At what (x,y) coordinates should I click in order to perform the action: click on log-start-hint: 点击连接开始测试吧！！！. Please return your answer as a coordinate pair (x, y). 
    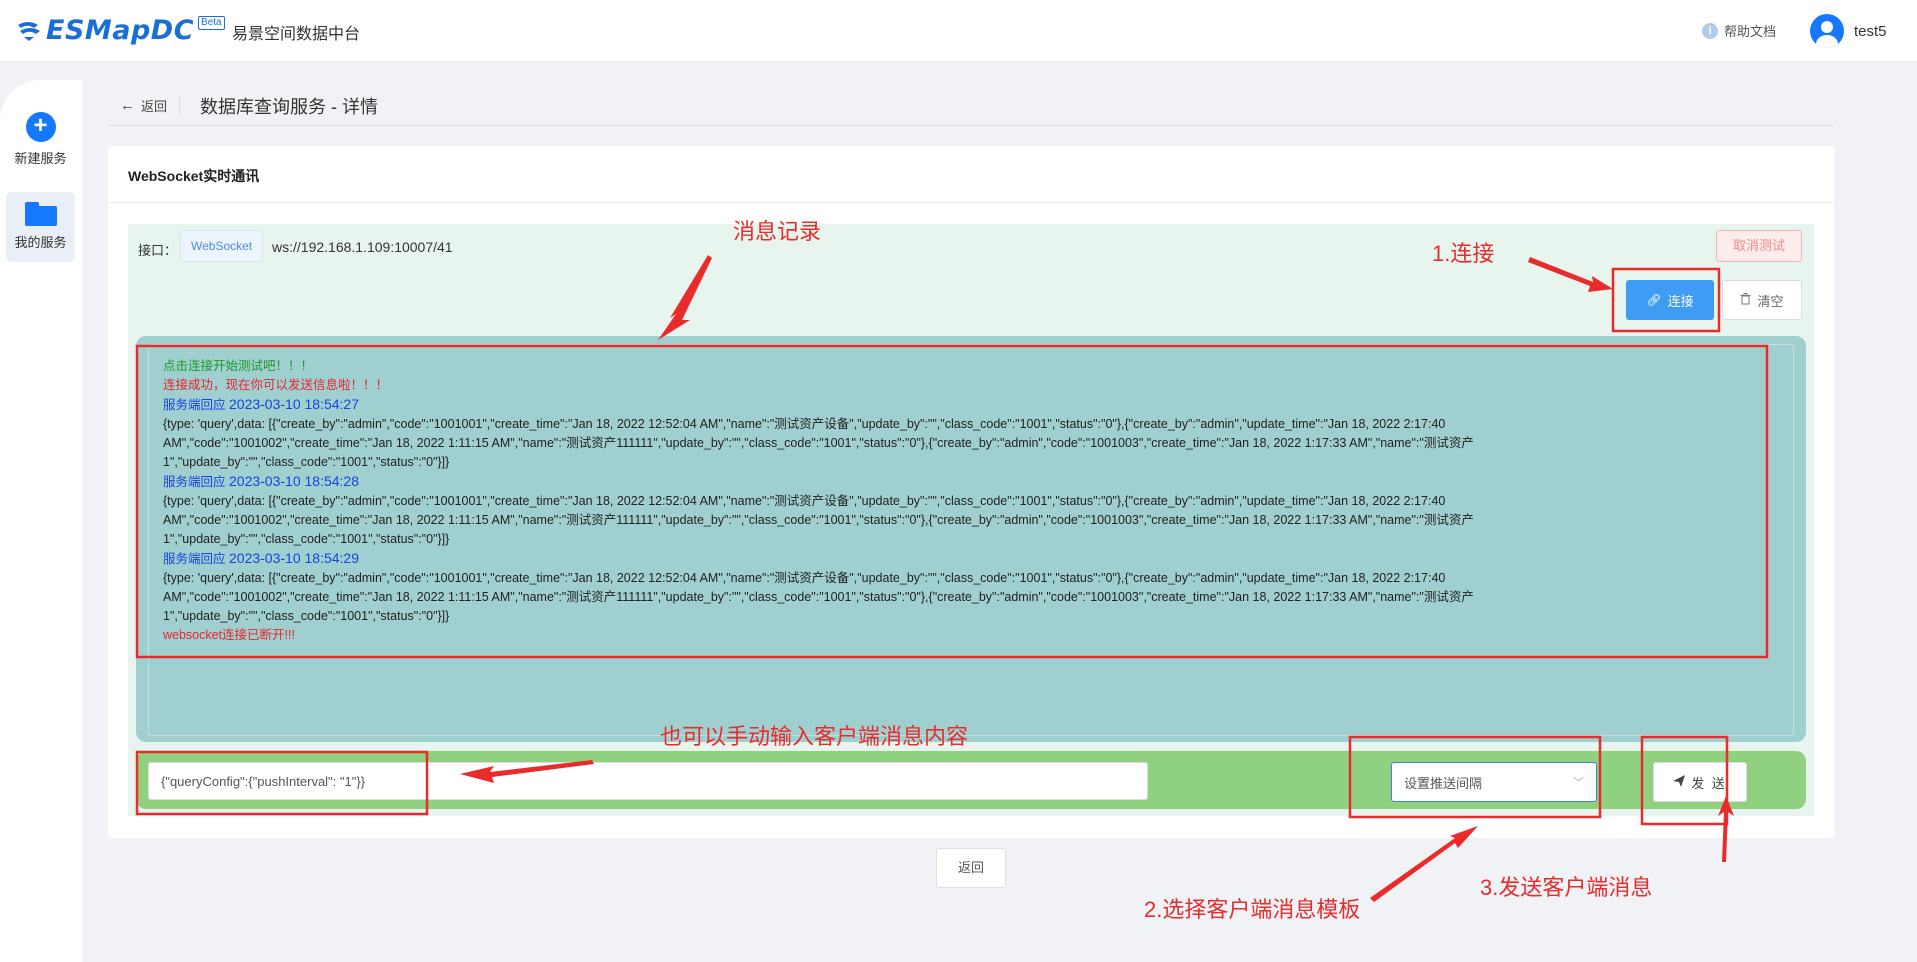
    Looking at the image, I should click on (238, 366).